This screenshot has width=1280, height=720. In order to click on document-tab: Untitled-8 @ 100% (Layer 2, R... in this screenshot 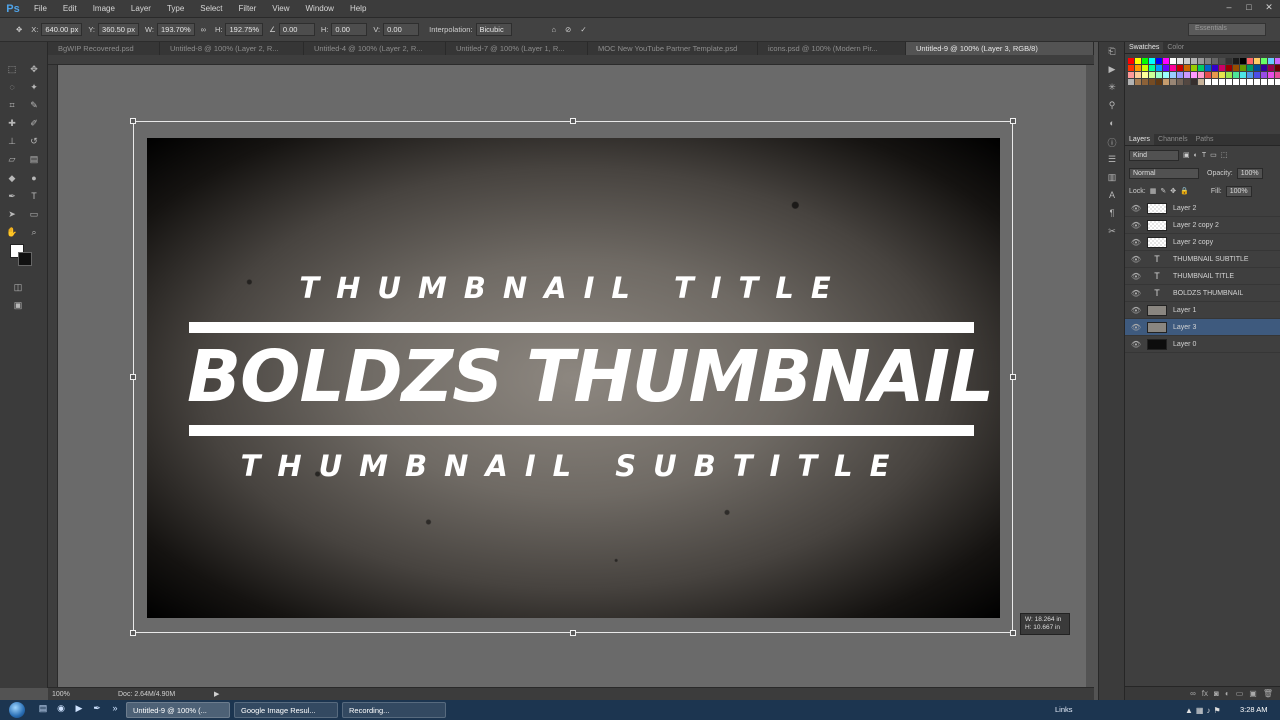, I will do `click(232, 48)`.